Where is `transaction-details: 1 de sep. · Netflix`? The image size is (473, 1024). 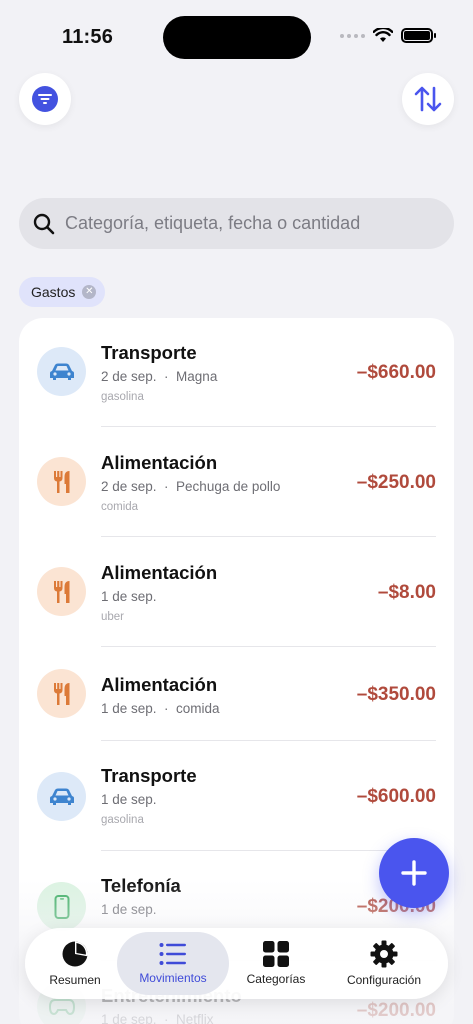 transaction-details: 1 de sep. · Netflix is located at coordinates (157, 1018).